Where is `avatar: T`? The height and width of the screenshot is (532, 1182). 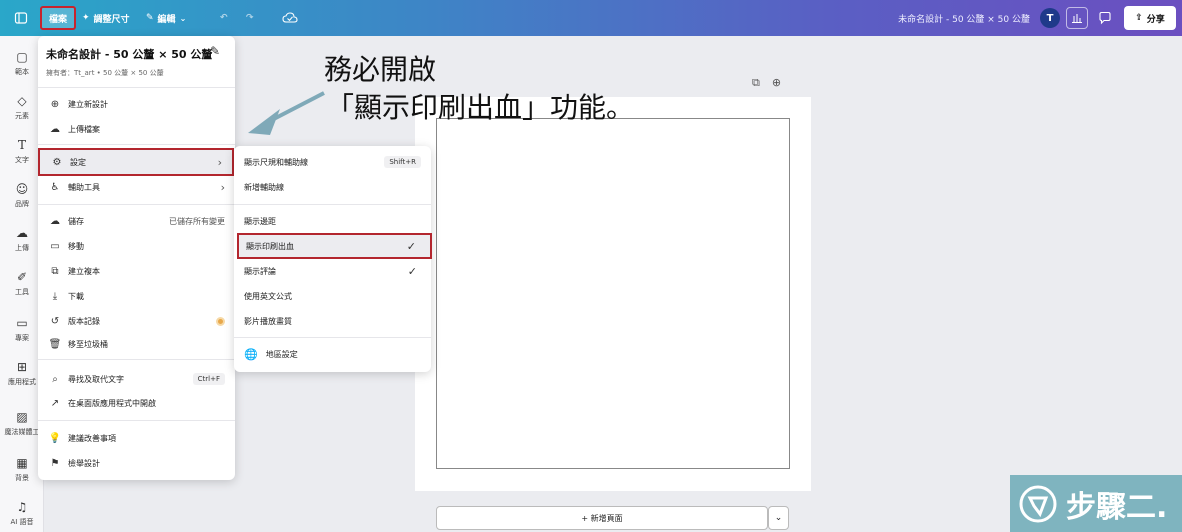
avatar: T is located at coordinates (1050, 18).